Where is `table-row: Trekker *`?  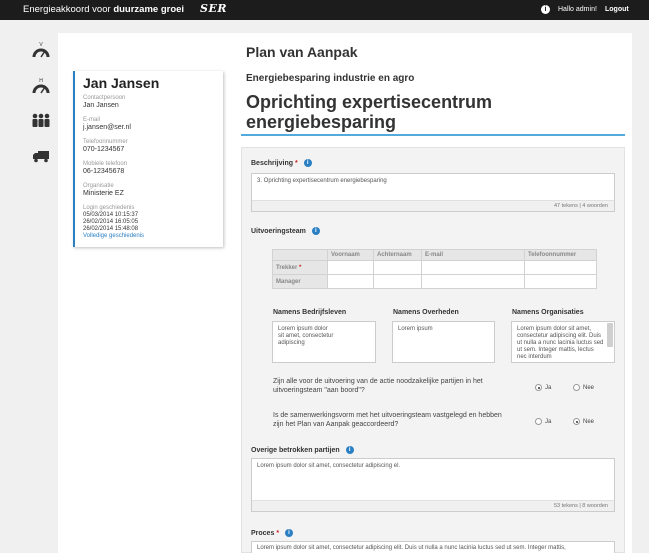
table-row: Trekker * is located at coordinates (434, 267).